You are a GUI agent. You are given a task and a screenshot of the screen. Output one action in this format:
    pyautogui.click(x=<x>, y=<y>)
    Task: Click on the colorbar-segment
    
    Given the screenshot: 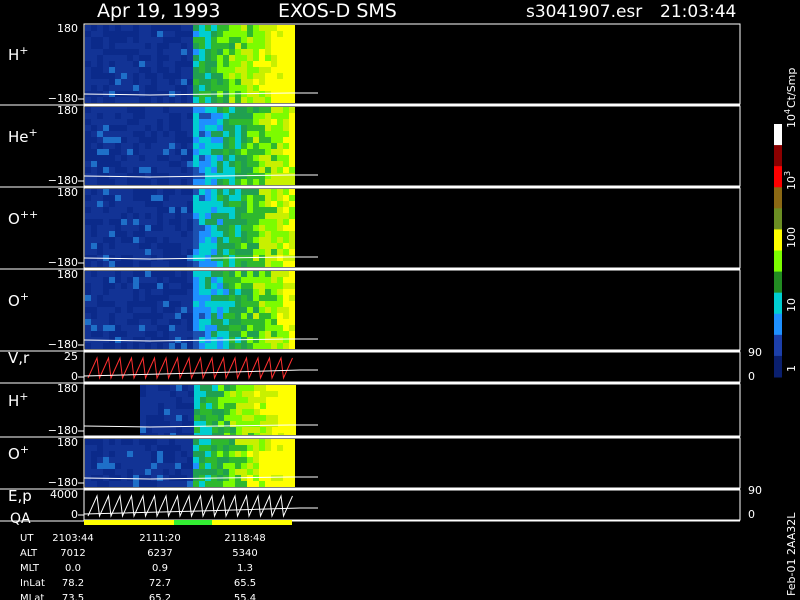 What is the action you would take?
    pyautogui.click(x=778, y=240)
    